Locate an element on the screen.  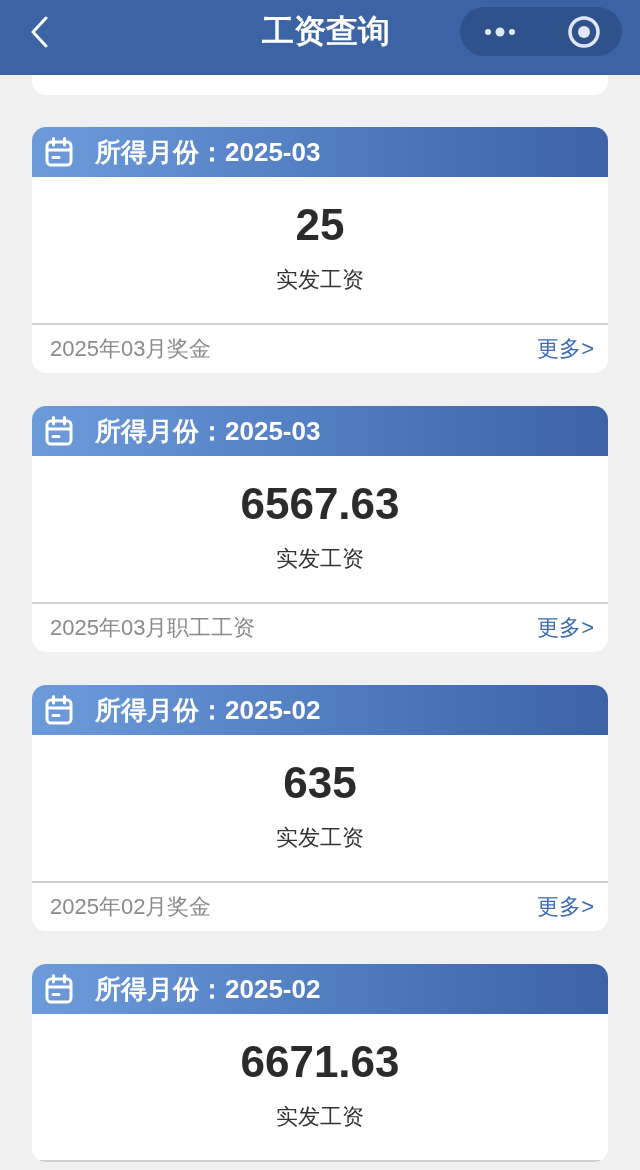
record-title: 2025年03月奖金 is located at coordinates (131, 349).